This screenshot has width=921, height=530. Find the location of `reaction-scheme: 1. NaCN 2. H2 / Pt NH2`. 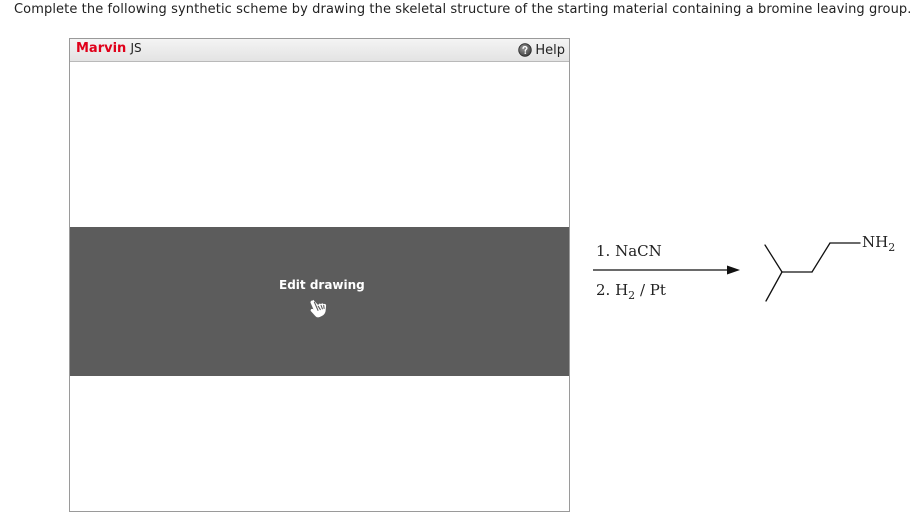

reaction-scheme: 1. NaCN 2. H2 / Pt NH2 is located at coordinates (745, 270).